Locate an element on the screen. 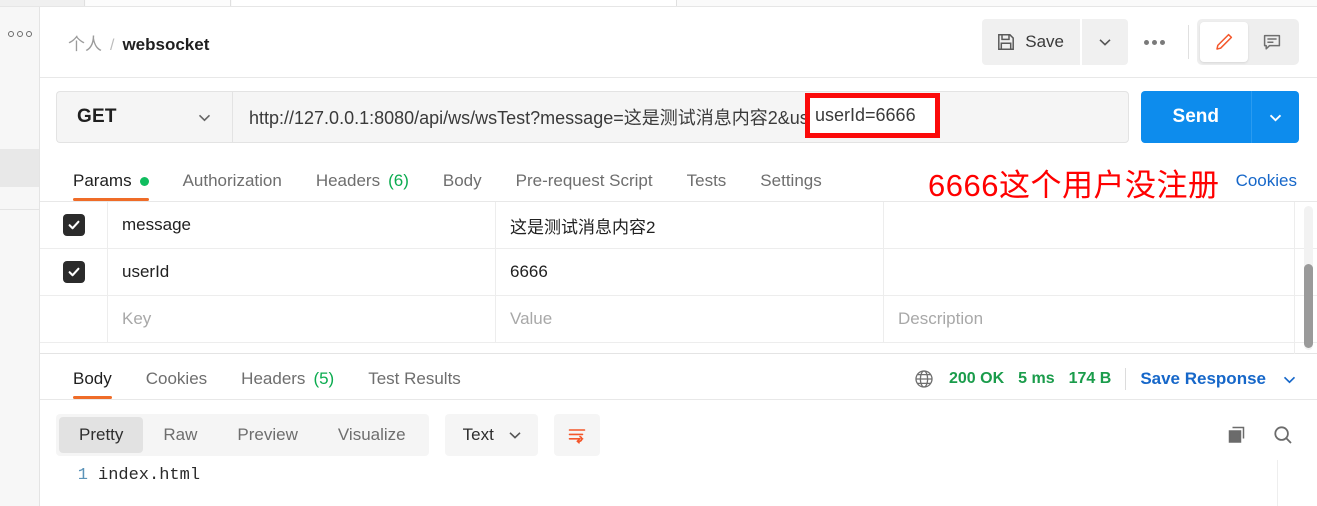 The height and width of the screenshot is (506, 1317). copy-button is located at coordinates (1237, 435).